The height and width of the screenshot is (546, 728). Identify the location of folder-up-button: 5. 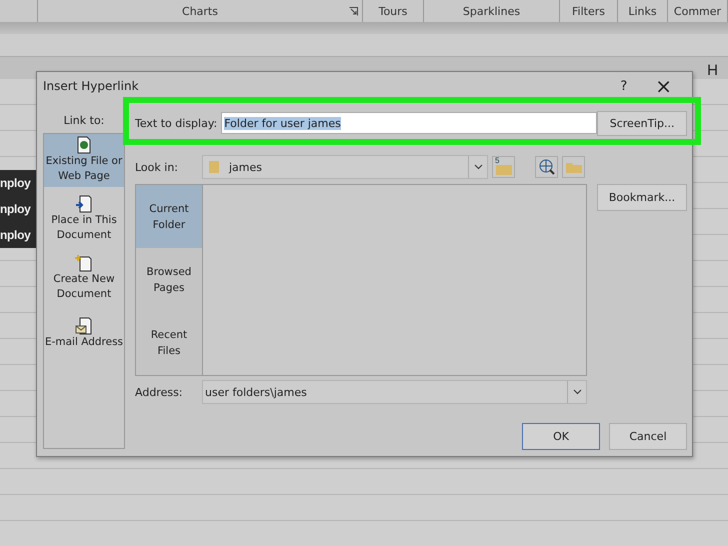
(503, 167).